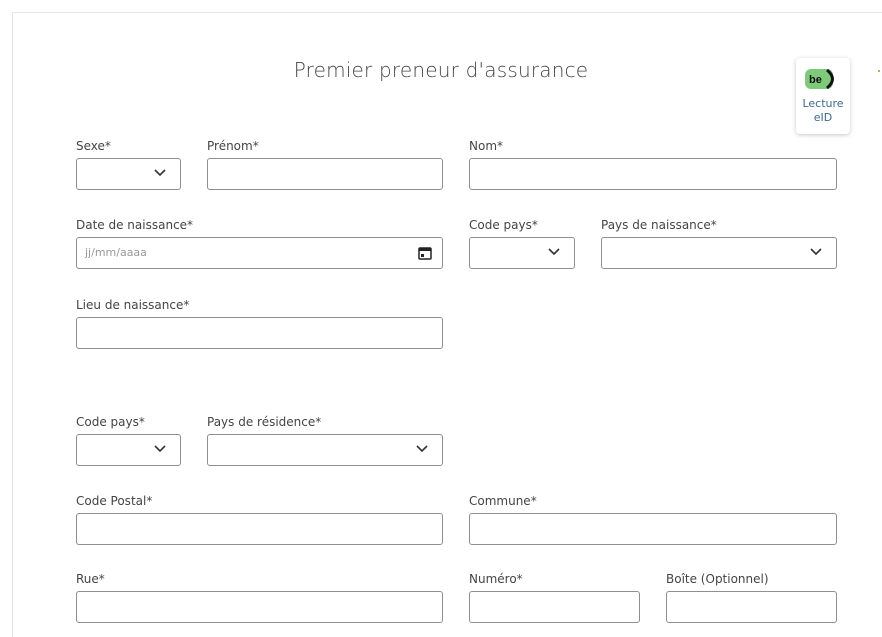 This screenshot has height=637, width=882. Describe the element at coordinates (325, 174) in the screenshot. I see `prenom-field` at that location.